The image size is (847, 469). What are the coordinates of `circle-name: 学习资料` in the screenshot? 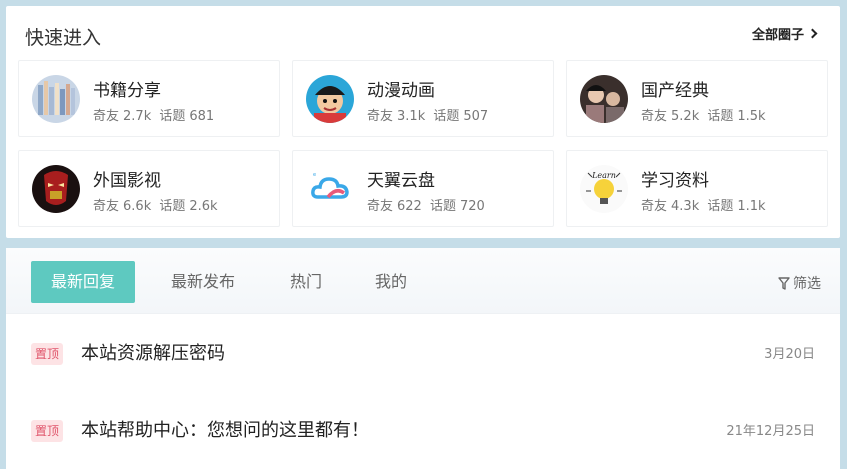 It's located at (675, 181).